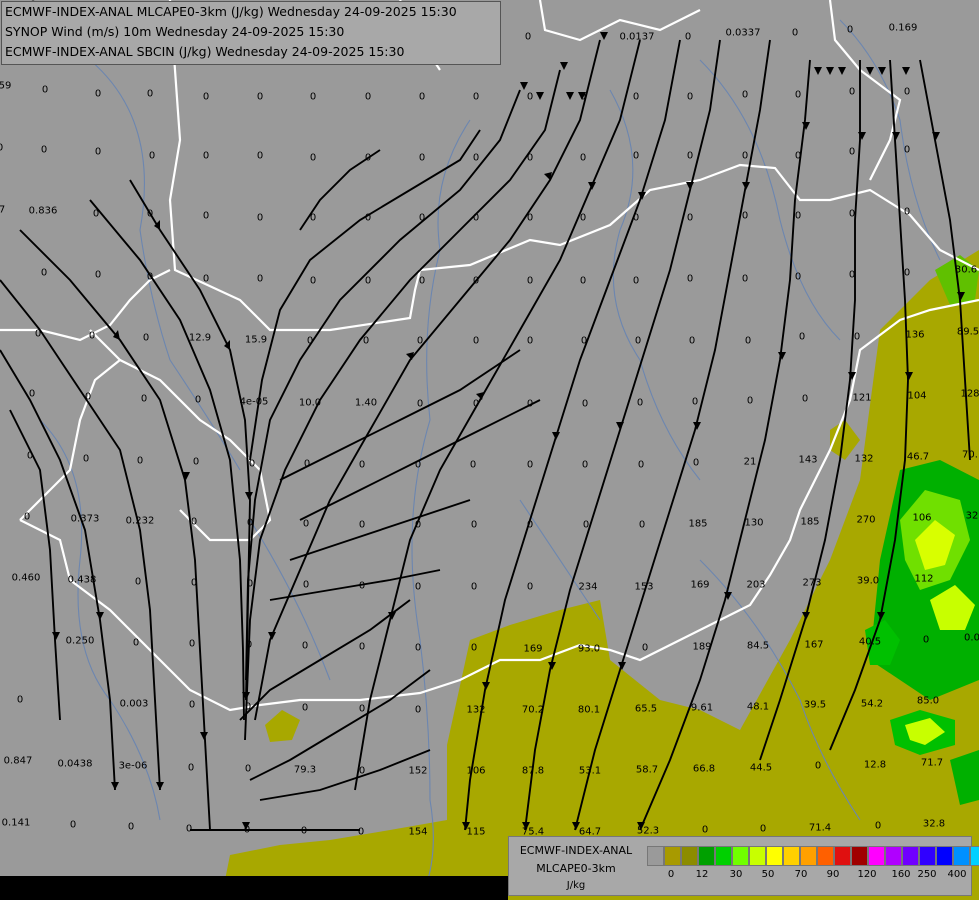 Image resolution: width=979 pixels, height=900 pixels. Describe the element at coordinates (875, 765) in the screenshot. I see `sbcin-value: 12.8` at that location.